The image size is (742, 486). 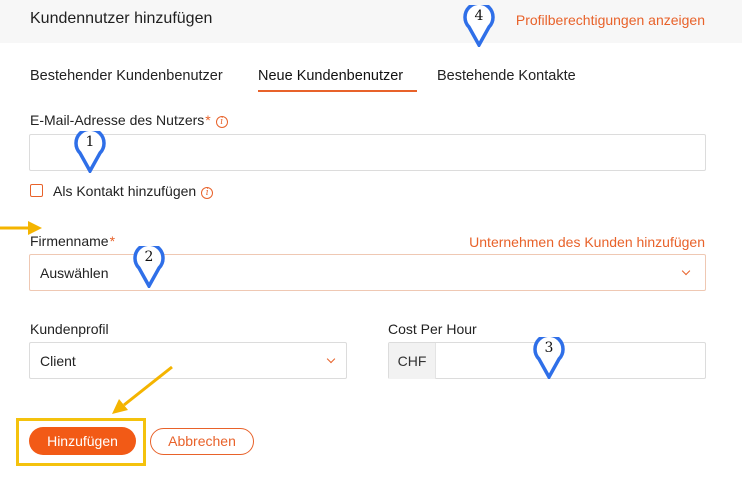 I want to click on marker-2-icon: 2, so click(x=149, y=266).